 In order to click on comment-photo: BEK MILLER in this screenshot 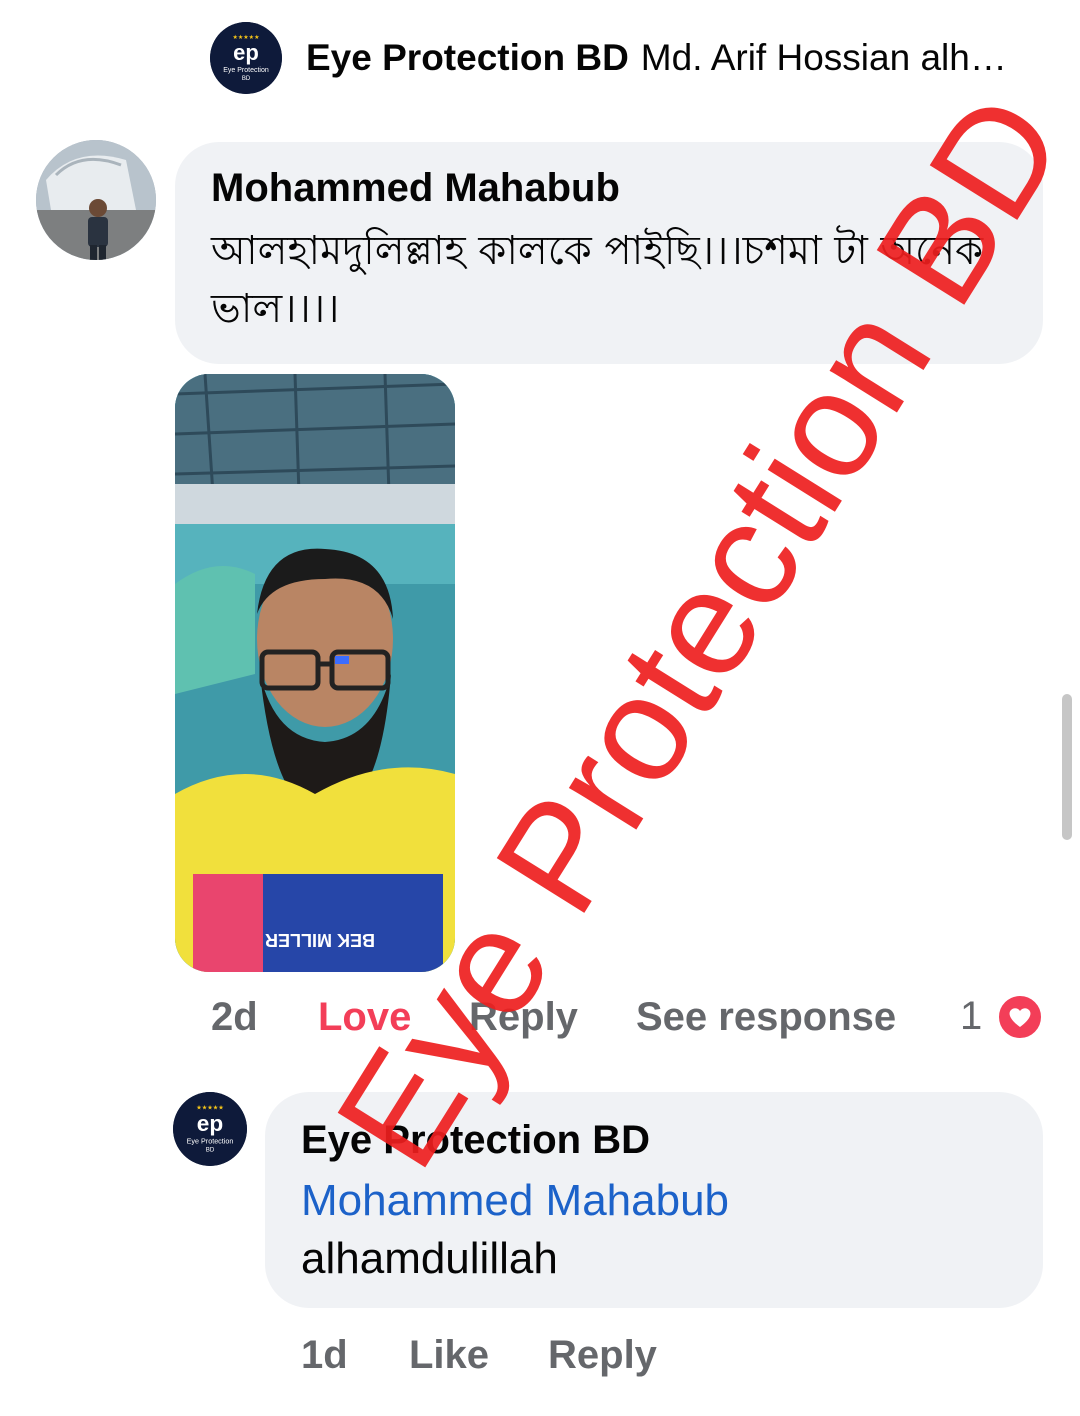, I will do `click(315, 673)`.